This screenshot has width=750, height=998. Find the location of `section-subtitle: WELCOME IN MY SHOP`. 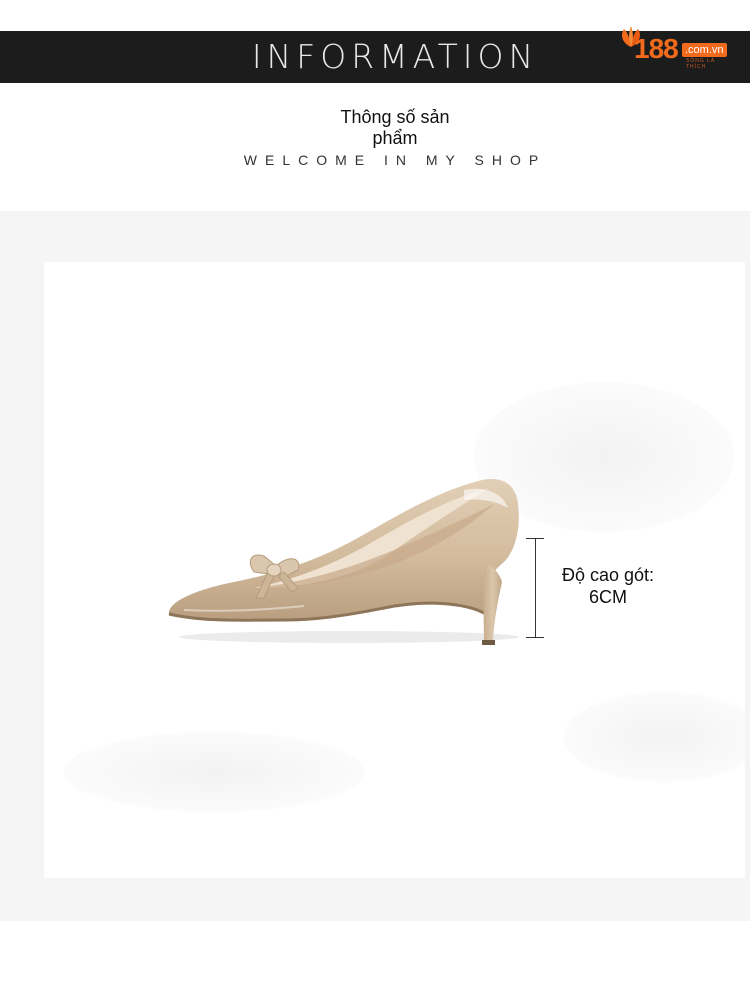

section-subtitle: WELCOME IN MY SHOP is located at coordinates (395, 160).